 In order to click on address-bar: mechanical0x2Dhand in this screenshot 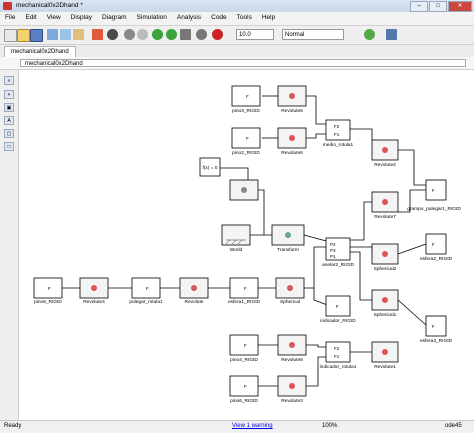, I will do `click(237, 63)`.